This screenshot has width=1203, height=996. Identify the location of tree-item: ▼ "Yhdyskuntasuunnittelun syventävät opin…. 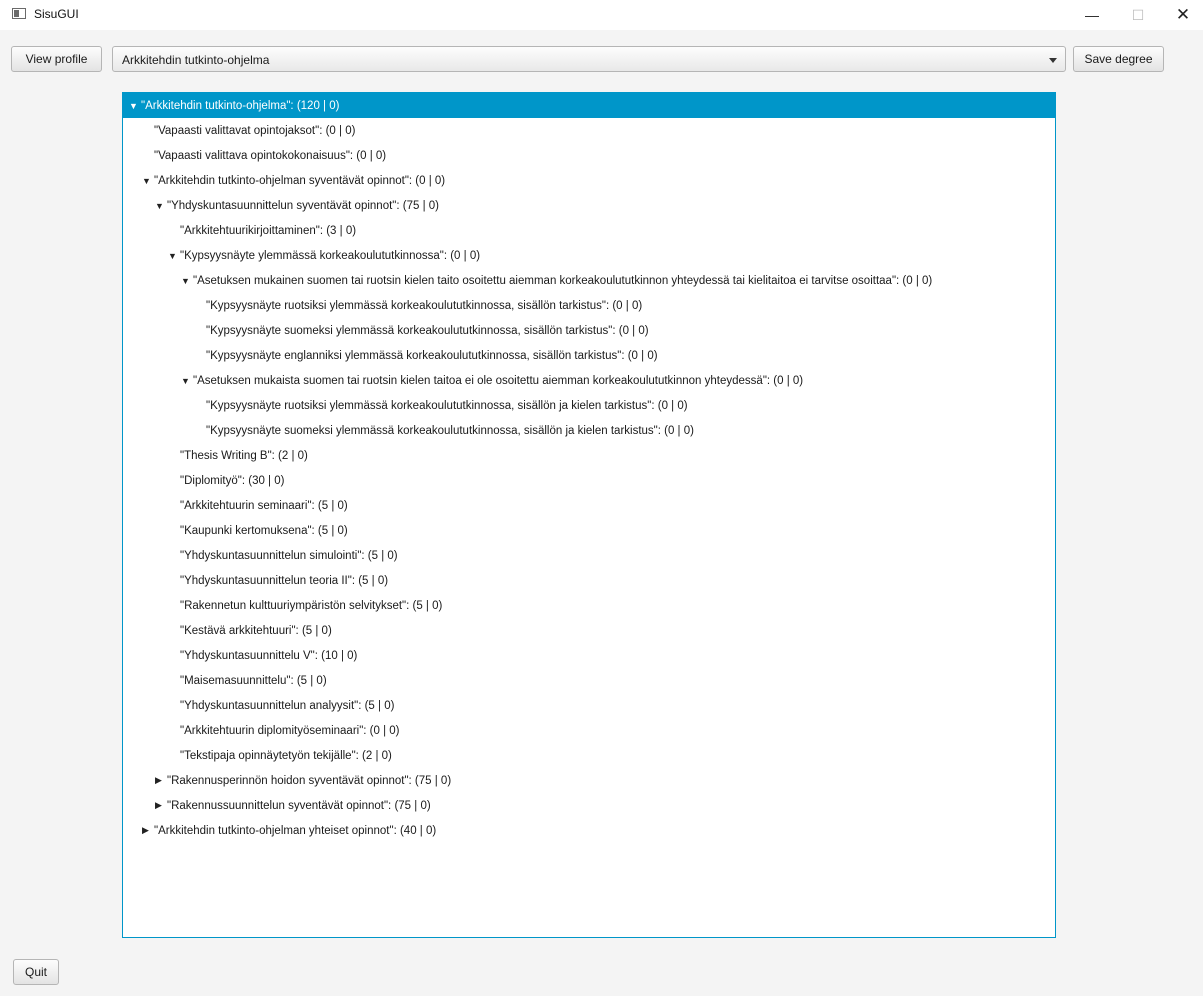
(589, 205).